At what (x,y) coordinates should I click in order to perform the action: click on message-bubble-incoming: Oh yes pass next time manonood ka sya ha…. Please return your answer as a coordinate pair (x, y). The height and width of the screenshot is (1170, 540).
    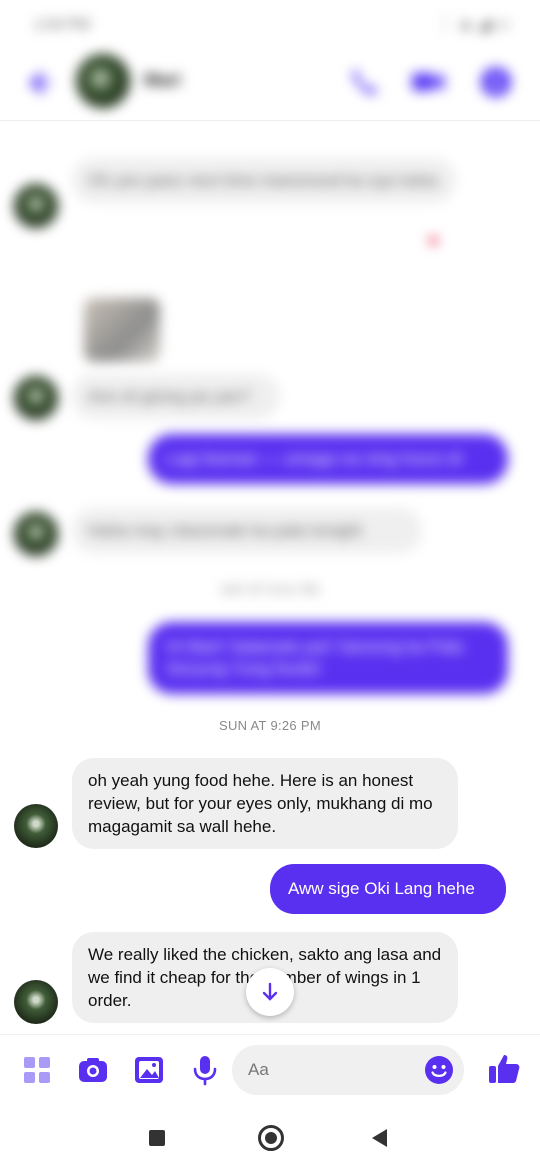
    Looking at the image, I should click on (264, 180).